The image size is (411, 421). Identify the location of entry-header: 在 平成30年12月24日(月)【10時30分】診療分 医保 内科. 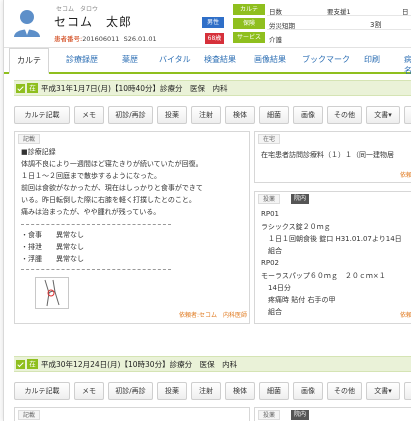
(212, 364).